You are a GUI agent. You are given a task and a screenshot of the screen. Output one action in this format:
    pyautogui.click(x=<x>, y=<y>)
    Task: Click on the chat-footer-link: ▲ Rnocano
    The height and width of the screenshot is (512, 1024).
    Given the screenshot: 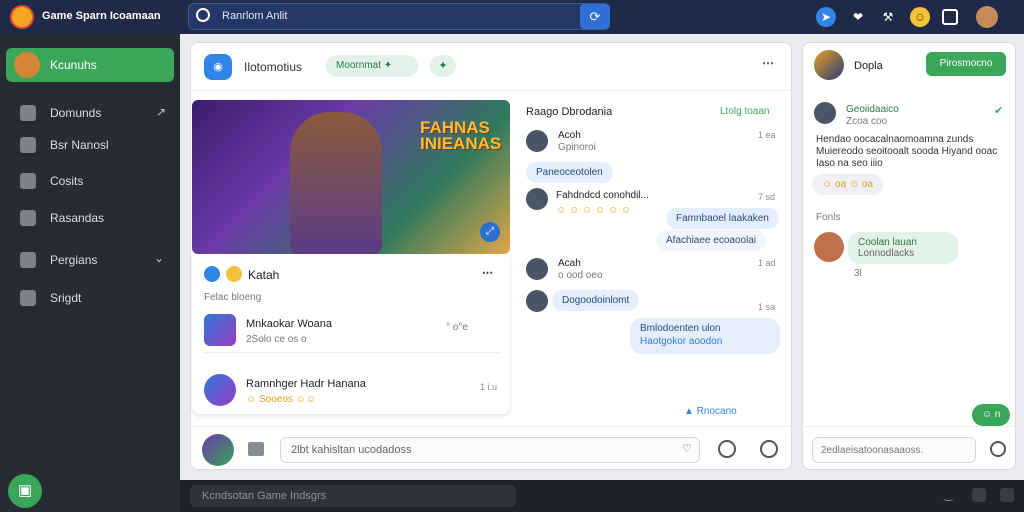 What is the action you would take?
    pyautogui.click(x=710, y=411)
    